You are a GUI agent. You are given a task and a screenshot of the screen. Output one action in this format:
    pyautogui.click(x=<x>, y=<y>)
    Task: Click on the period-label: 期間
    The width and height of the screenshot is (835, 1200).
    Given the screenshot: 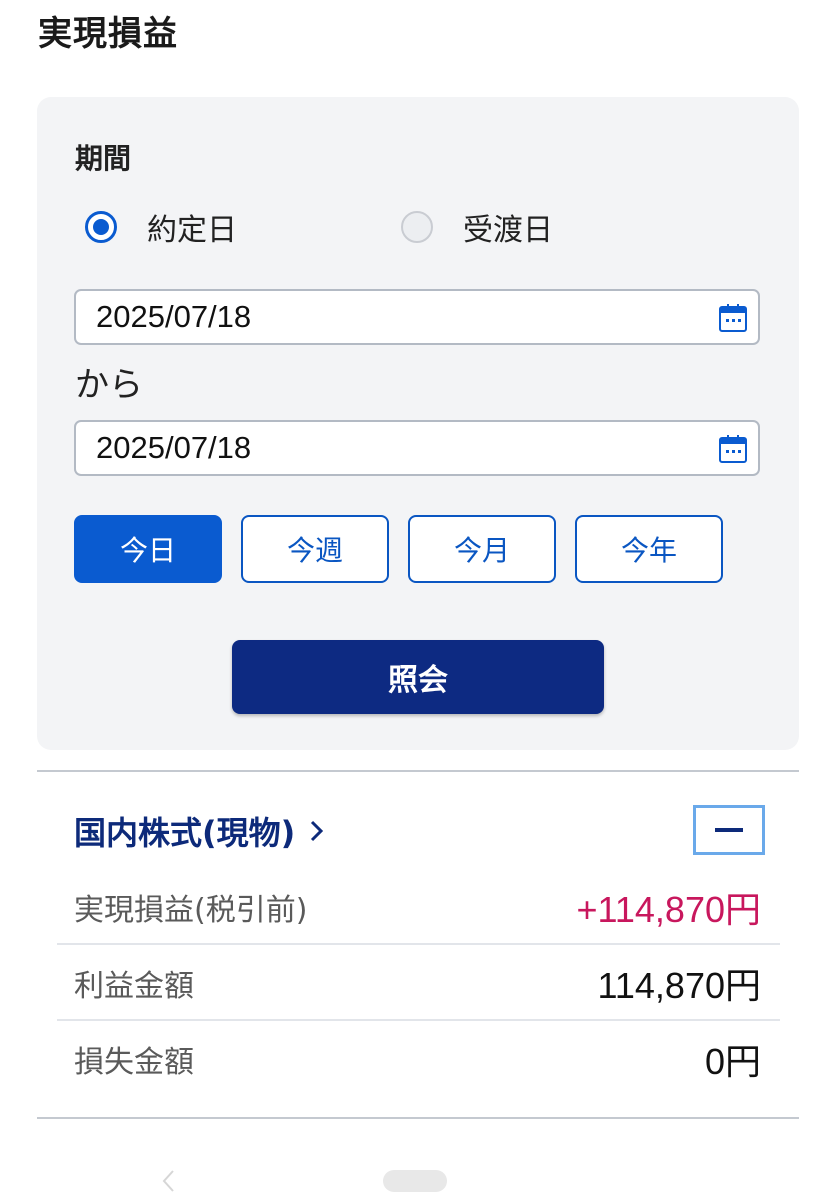 What is the action you would take?
    pyautogui.click(x=103, y=158)
    